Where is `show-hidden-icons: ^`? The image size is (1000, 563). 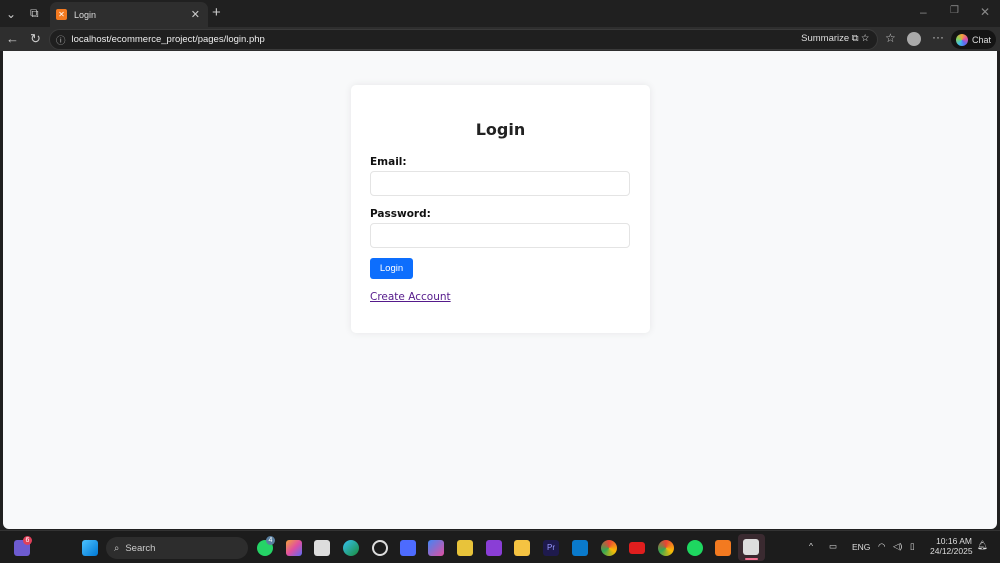
show-hidden-icons: ^ is located at coordinates (811, 546).